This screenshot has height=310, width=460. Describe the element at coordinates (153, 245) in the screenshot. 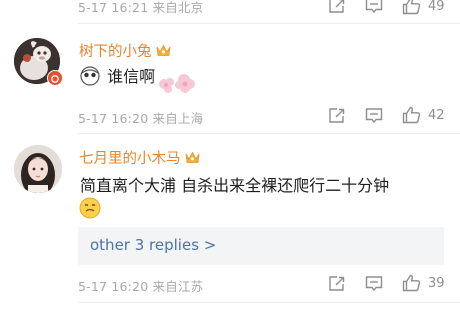

I see `more-replies-text: other 3 replies >` at that location.